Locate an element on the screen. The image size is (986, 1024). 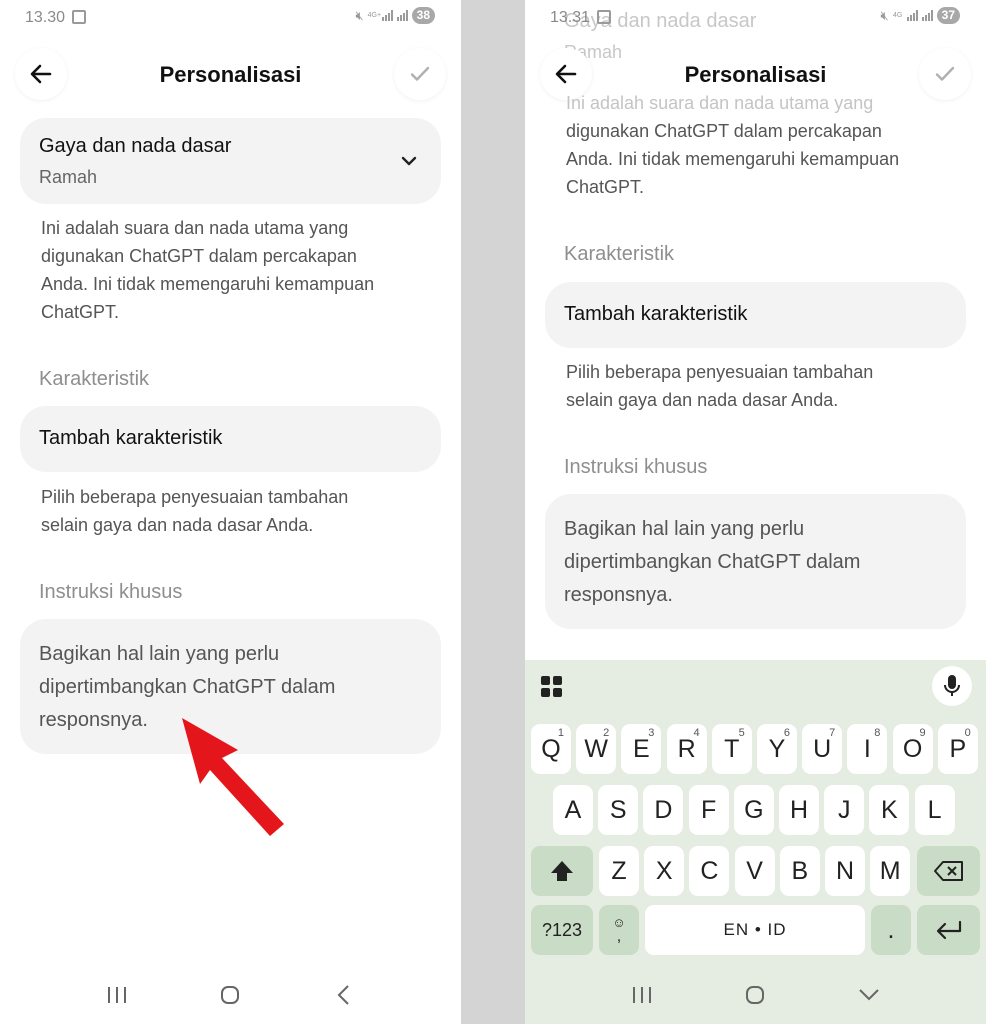
key-d: D is located at coordinates (663, 810).